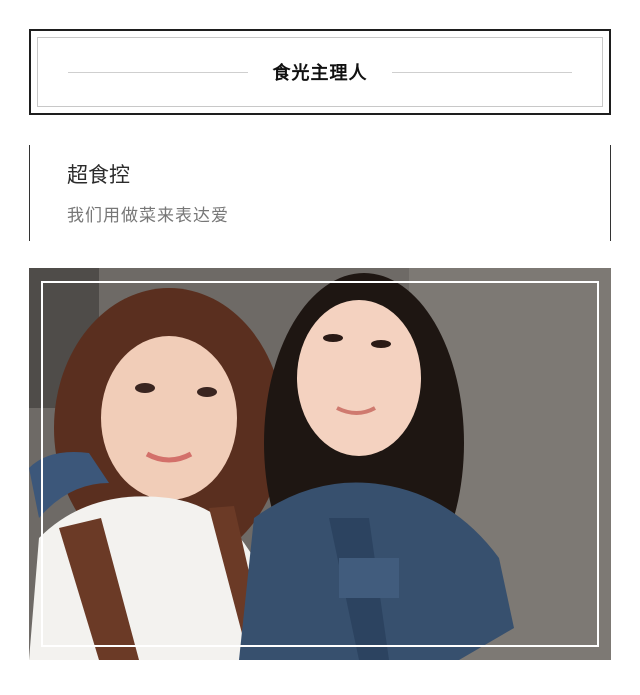 This screenshot has height=695, width=640. What do you see at coordinates (359, 378) in the screenshot?
I see `right-person-face` at bounding box center [359, 378].